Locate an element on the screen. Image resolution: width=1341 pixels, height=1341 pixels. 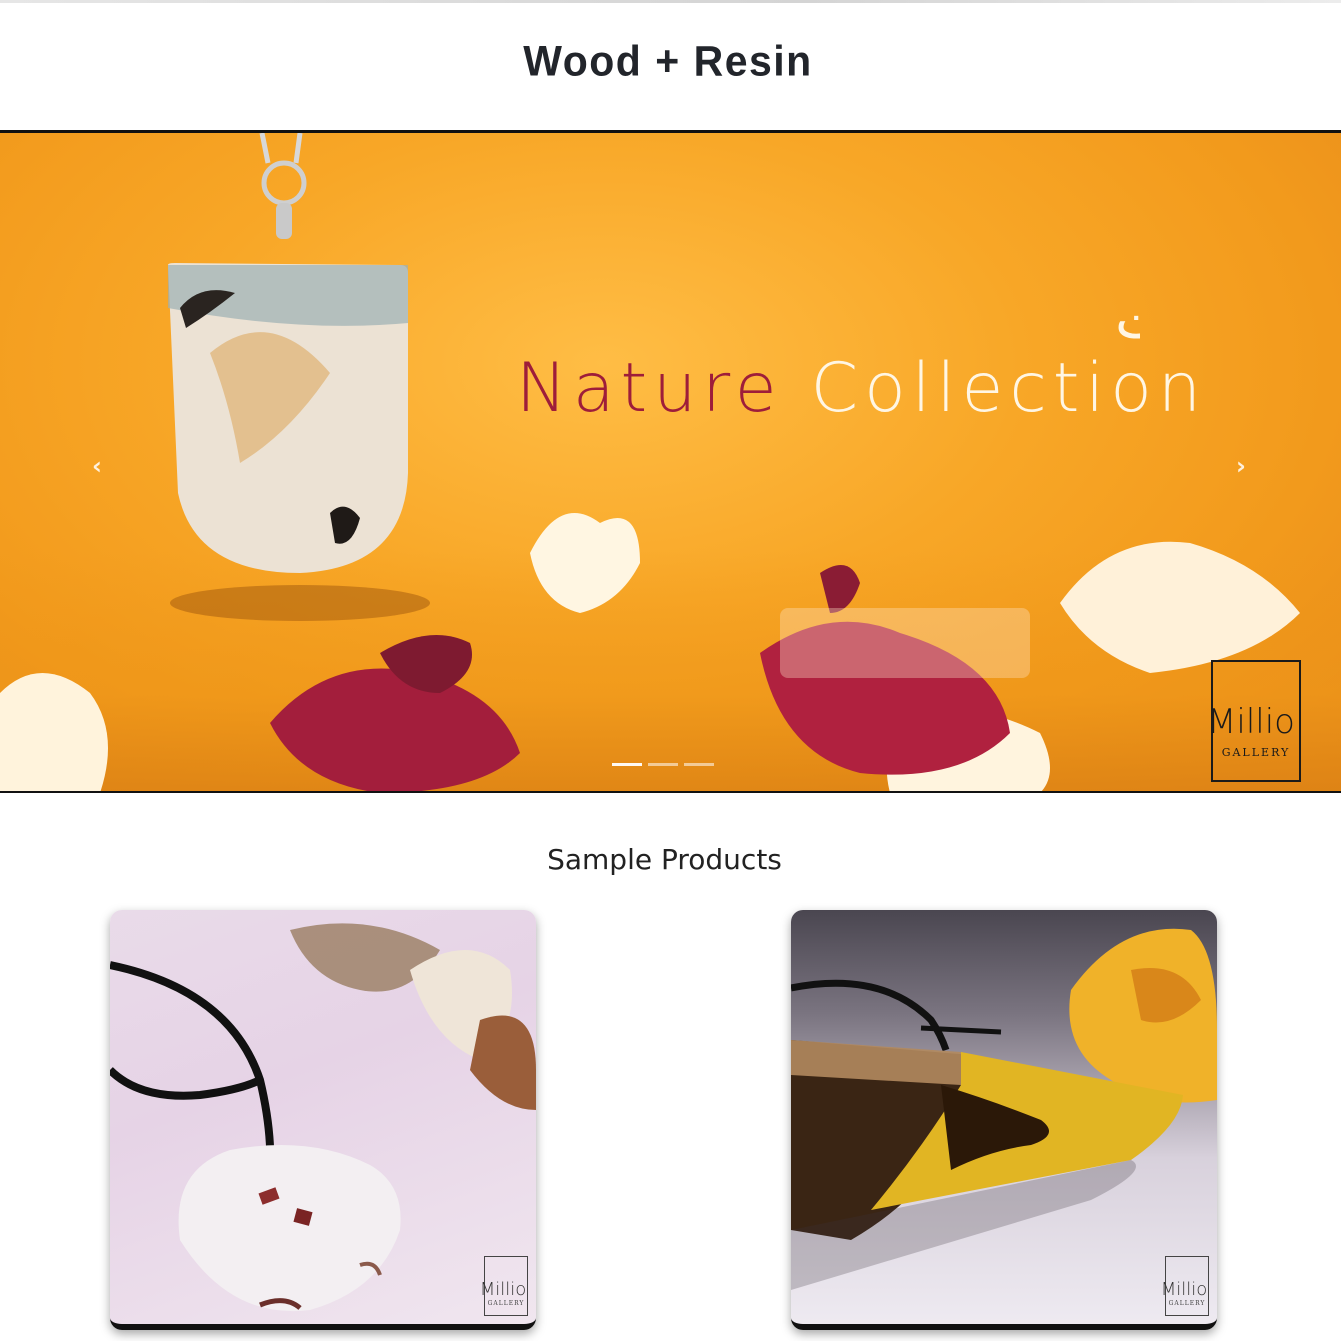
product-2-logo: Millio GALLERY is located at coordinates (1185, 1286).